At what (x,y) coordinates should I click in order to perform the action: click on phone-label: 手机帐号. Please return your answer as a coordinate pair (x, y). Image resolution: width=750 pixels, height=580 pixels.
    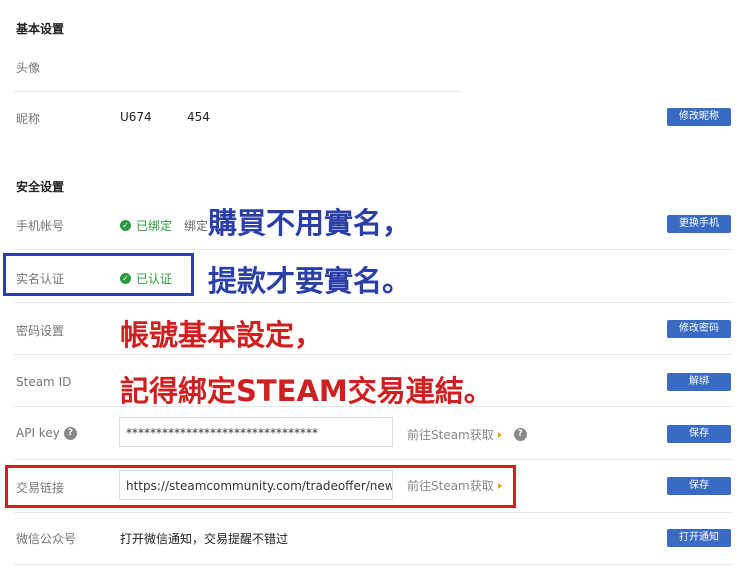
    Looking at the image, I should click on (40, 226).